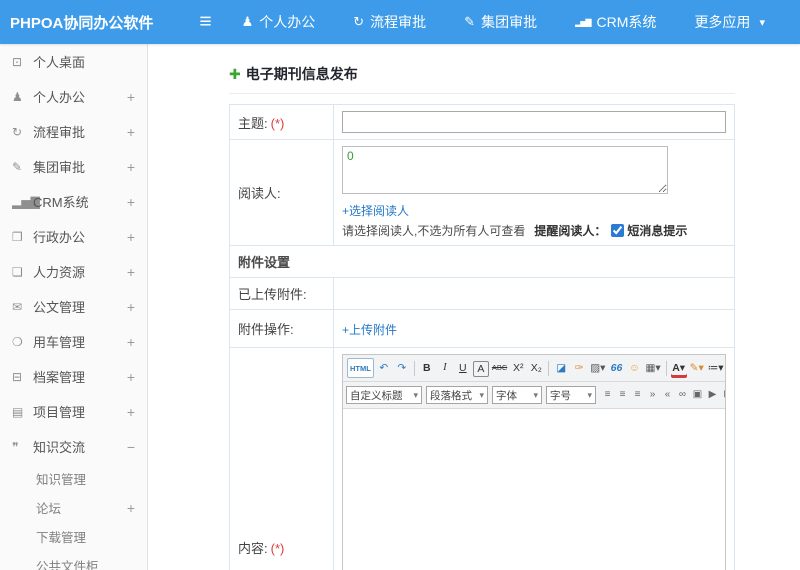 The height and width of the screenshot is (570, 800). Describe the element at coordinates (61, 480) in the screenshot. I see `sidebar-item-label: 知识管理` at that location.